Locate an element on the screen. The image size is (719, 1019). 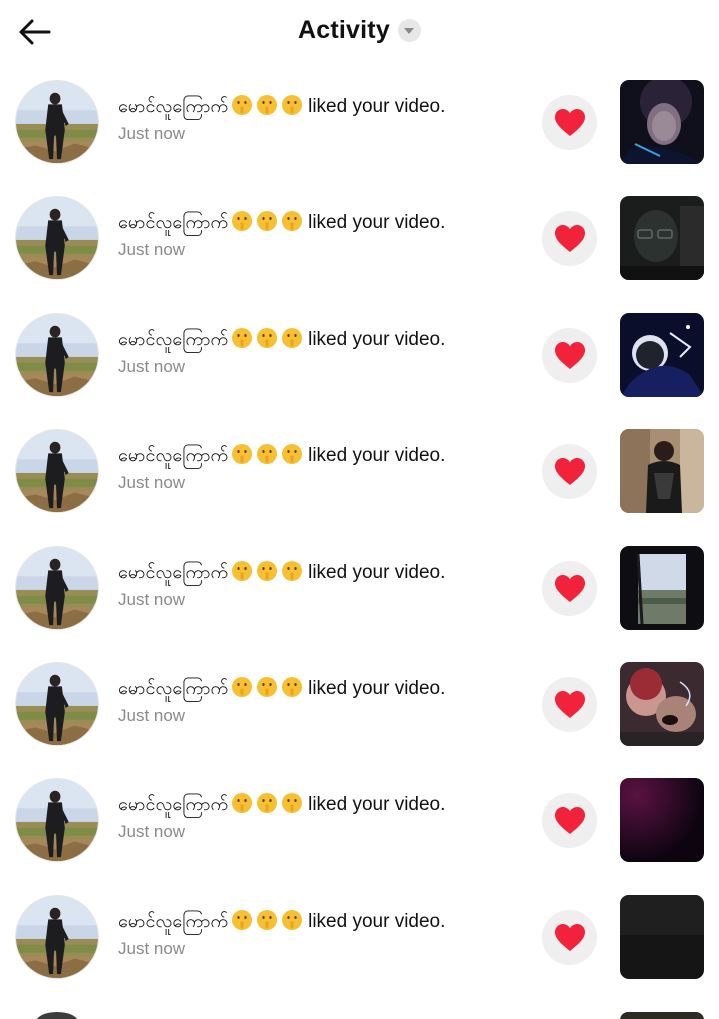
title-dropdown: Activity is located at coordinates (359, 30).